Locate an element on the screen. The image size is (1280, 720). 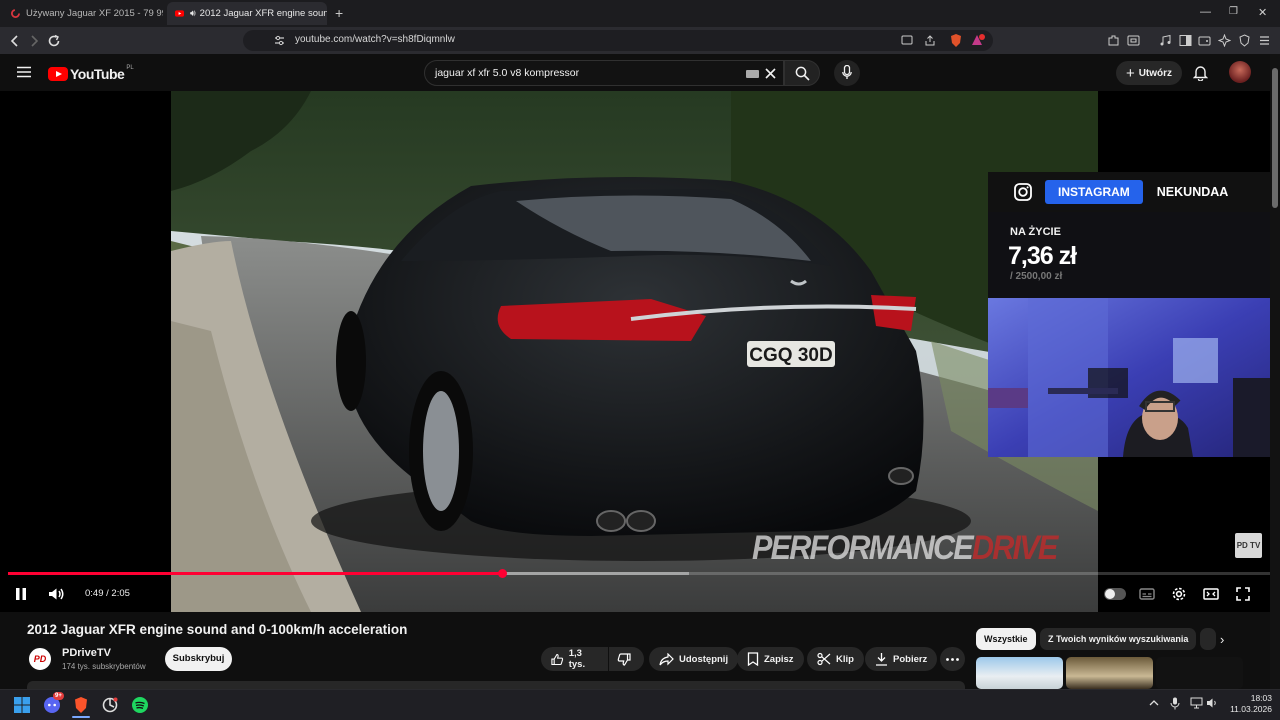
search-query: jaguar xf xfr 5.0 v8 kompressor is located at coordinates (507, 73).